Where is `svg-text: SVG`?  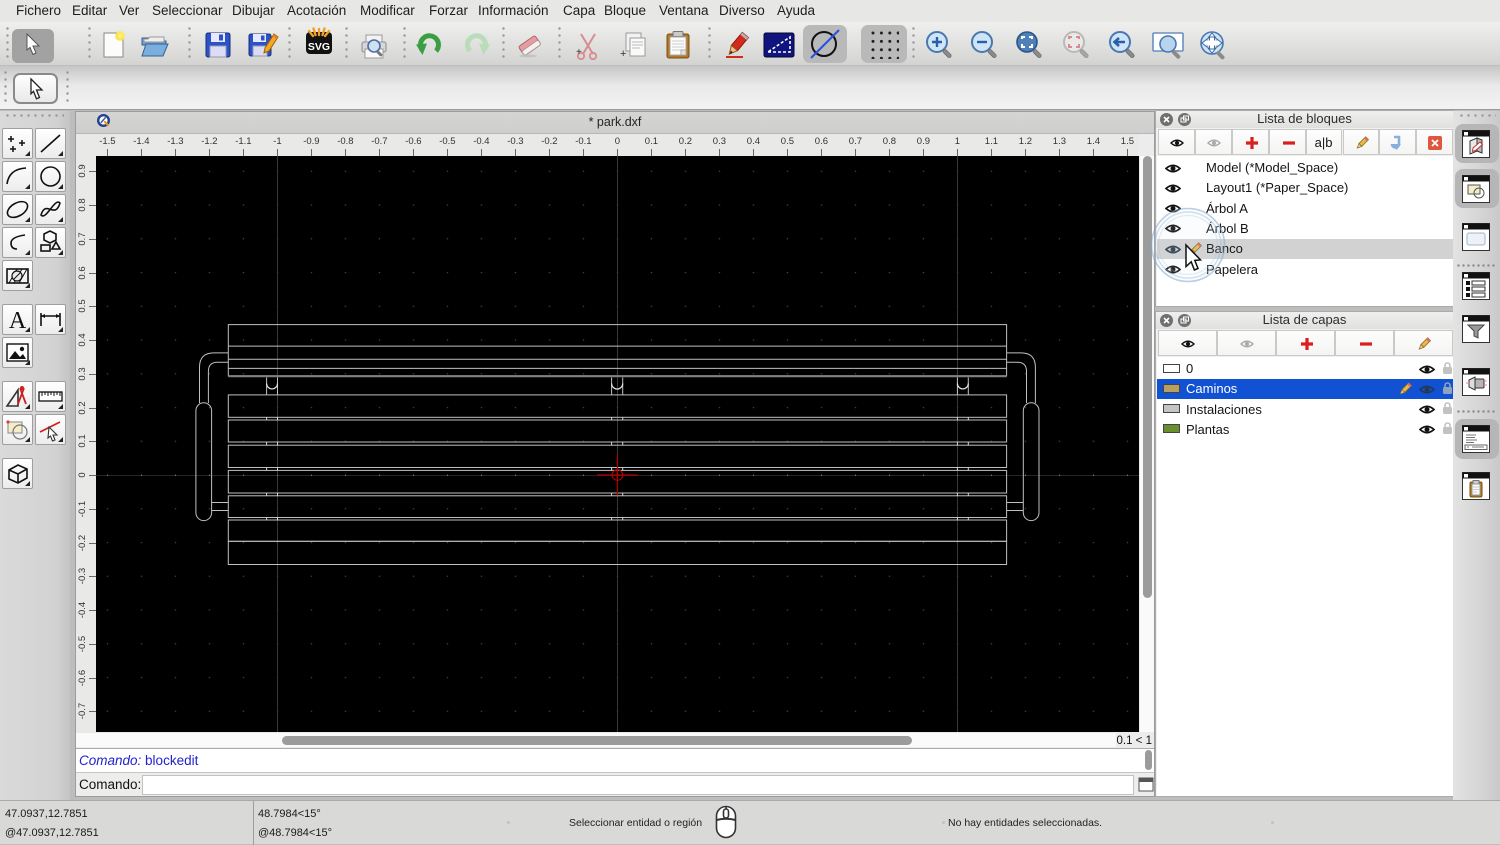 svg-text: SVG is located at coordinates (319, 47).